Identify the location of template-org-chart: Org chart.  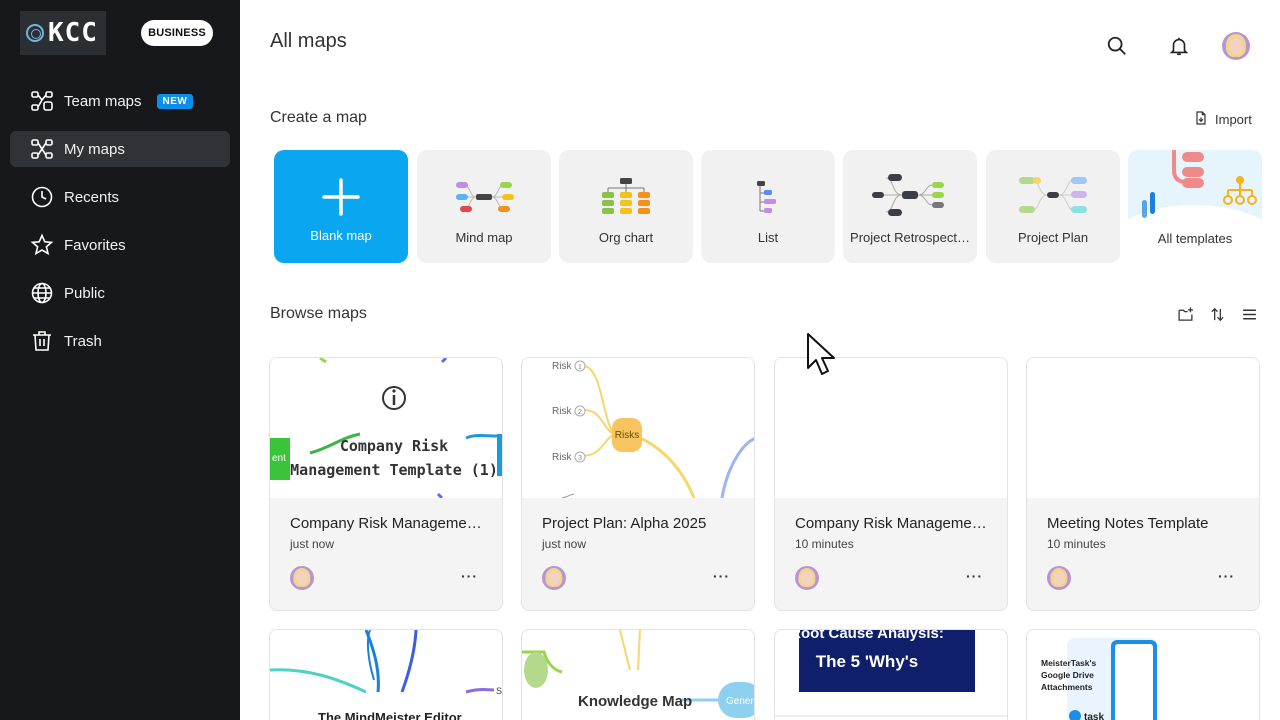
(626, 206).